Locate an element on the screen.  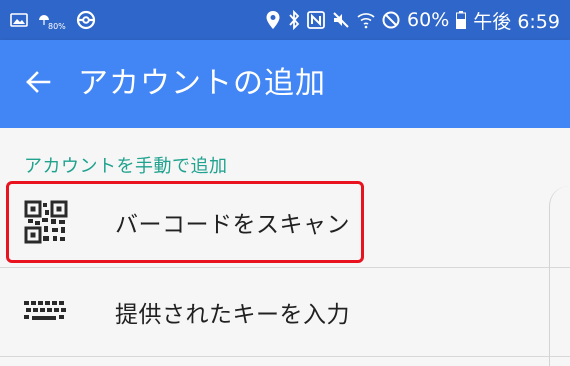
back-button is located at coordinates (38, 84).